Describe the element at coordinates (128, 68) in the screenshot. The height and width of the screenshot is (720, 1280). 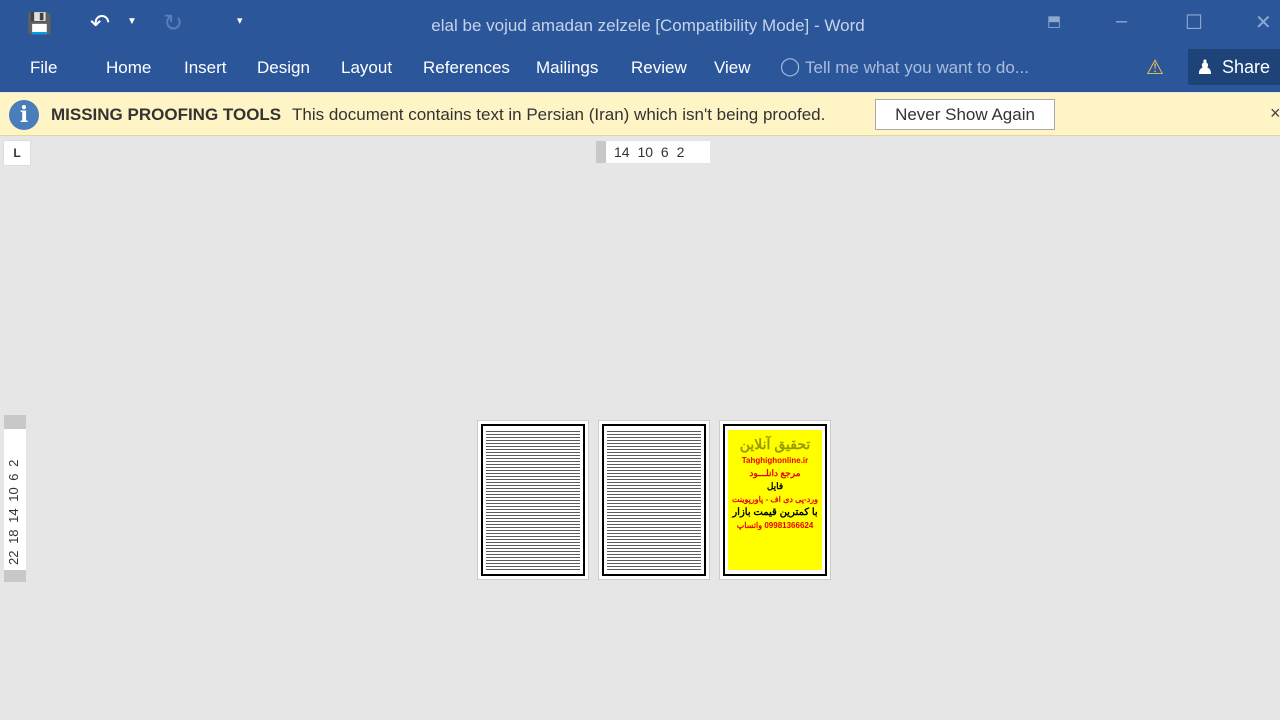
I see `tab-home: Home` at that location.